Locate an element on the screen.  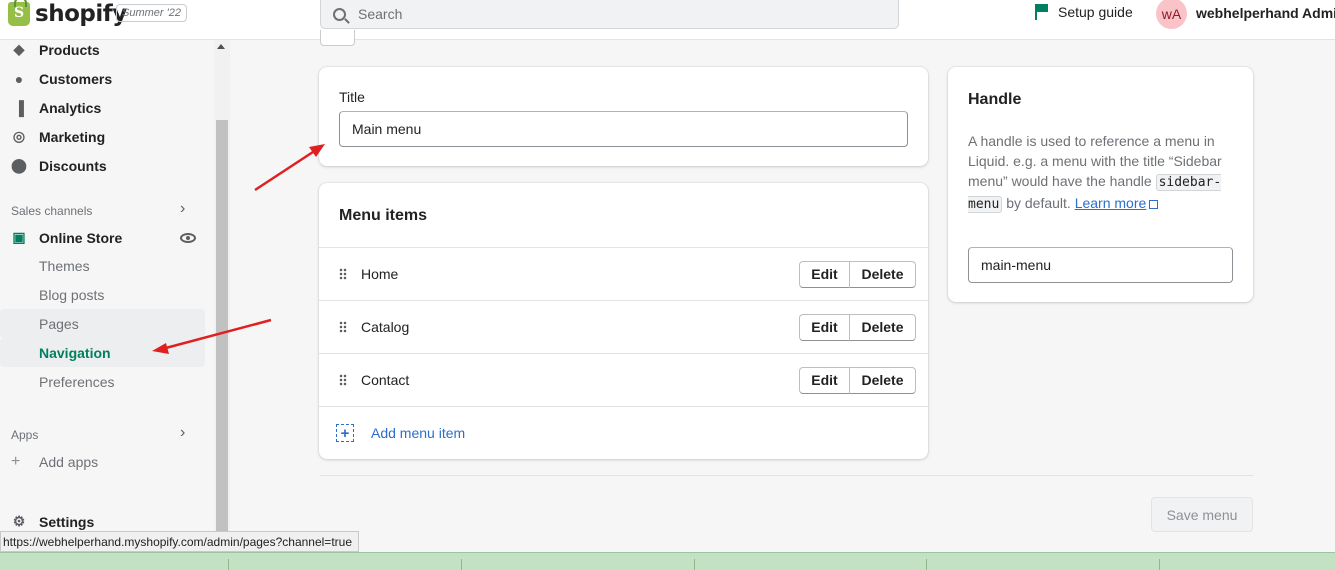
search-placeholder: Search is located at coordinates (380, 14).